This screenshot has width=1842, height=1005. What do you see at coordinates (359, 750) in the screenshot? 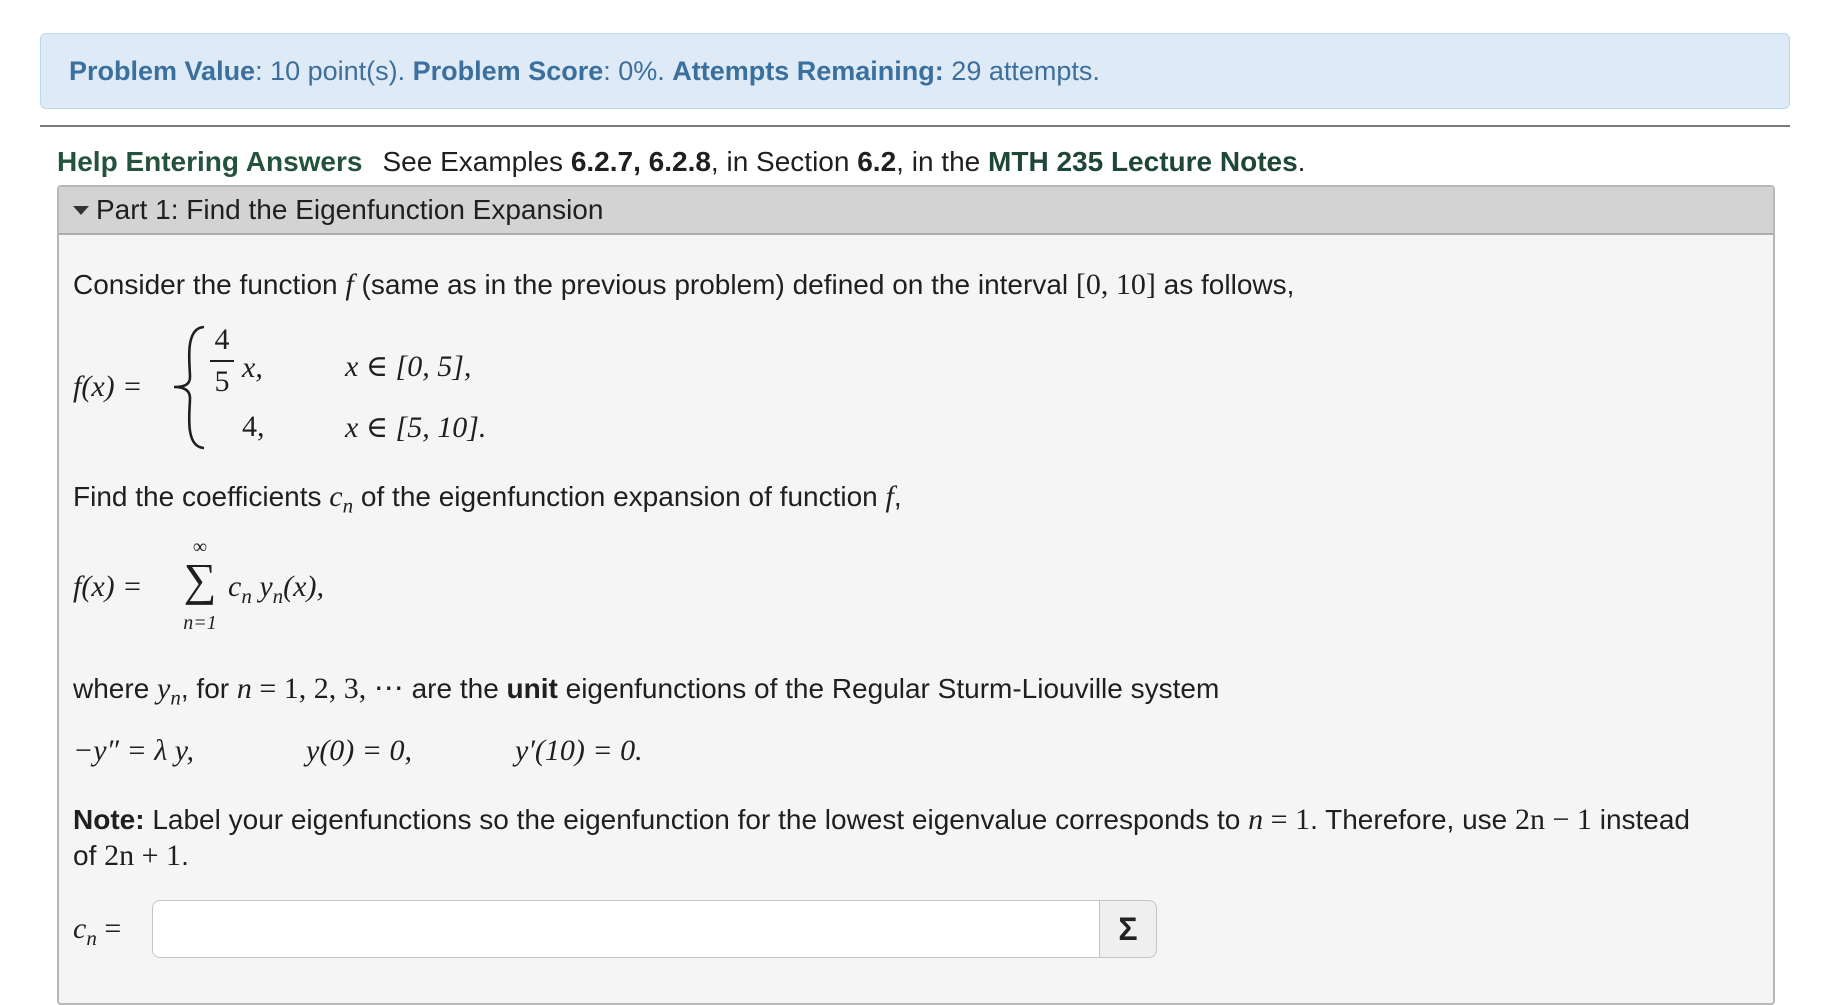
I see `boundary-condition-1: y(0) = 0,` at bounding box center [359, 750].